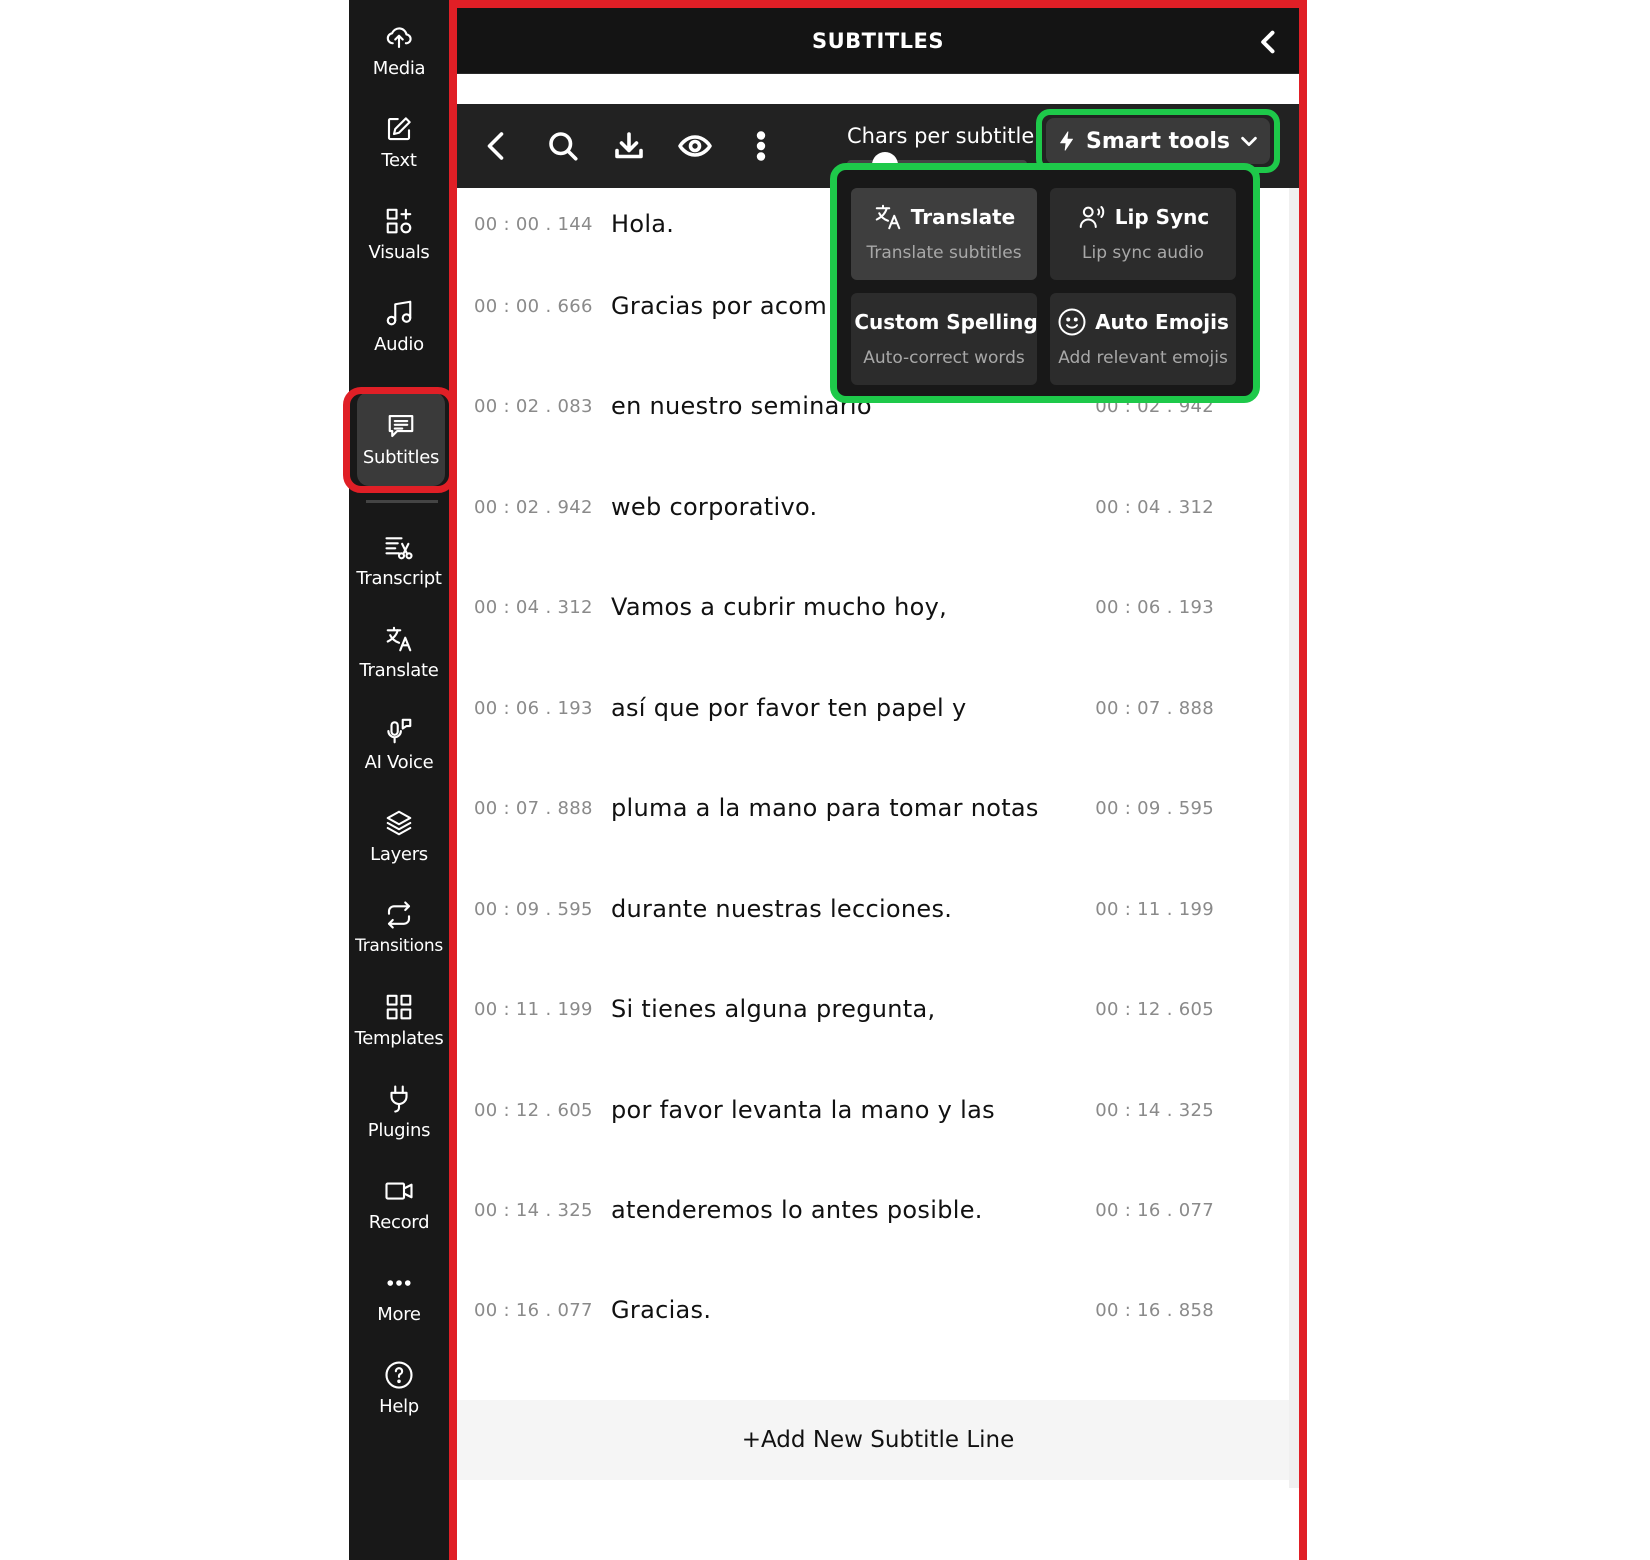 This screenshot has width=1650, height=1560. What do you see at coordinates (1154, 1110) in the screenshot?
I see `end-time: 00 : 14 . 325` at bounding box center [1154, 1110].